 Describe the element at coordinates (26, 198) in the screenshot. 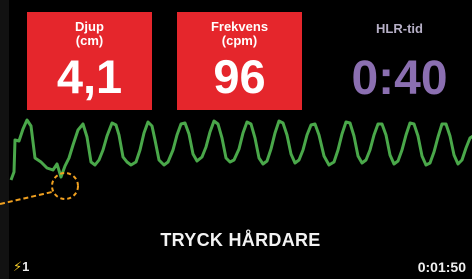

I see `callout-leader-line` at that location.